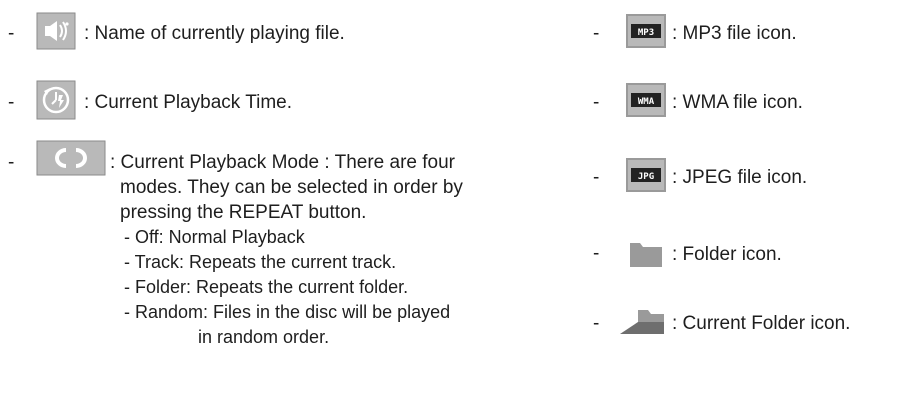  I want to click on mp3-file-icon: MP3, so click(646, 34).